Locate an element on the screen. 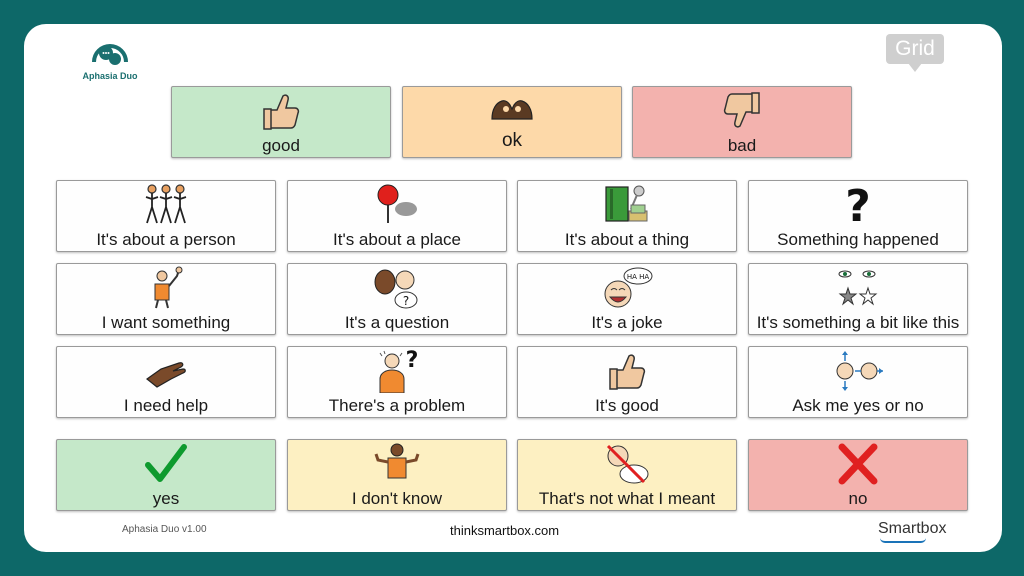 The width and height of the screenshot is (1024, 576). ok-label: ok is located at coordinates (512, 140).